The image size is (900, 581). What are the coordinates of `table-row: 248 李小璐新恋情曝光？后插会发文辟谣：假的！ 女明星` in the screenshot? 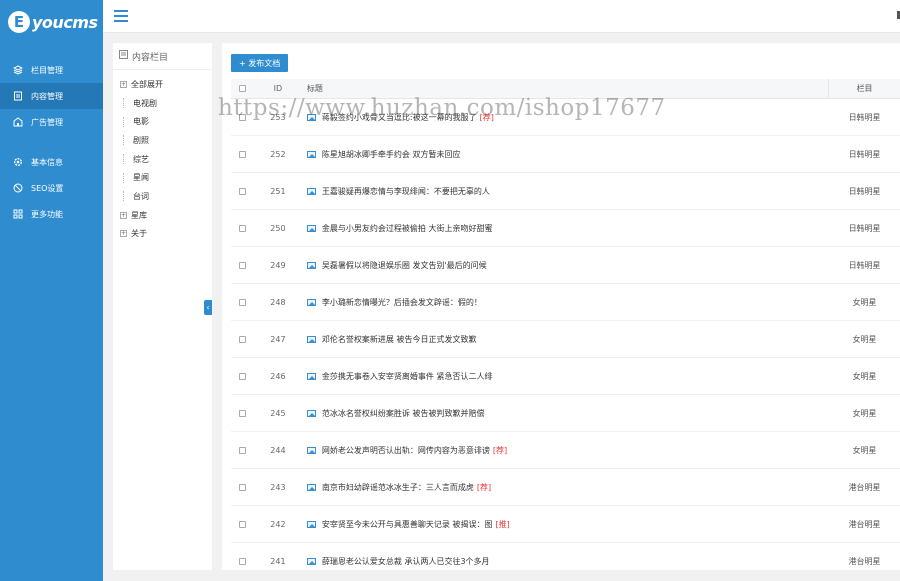 It's located at (565, 302).